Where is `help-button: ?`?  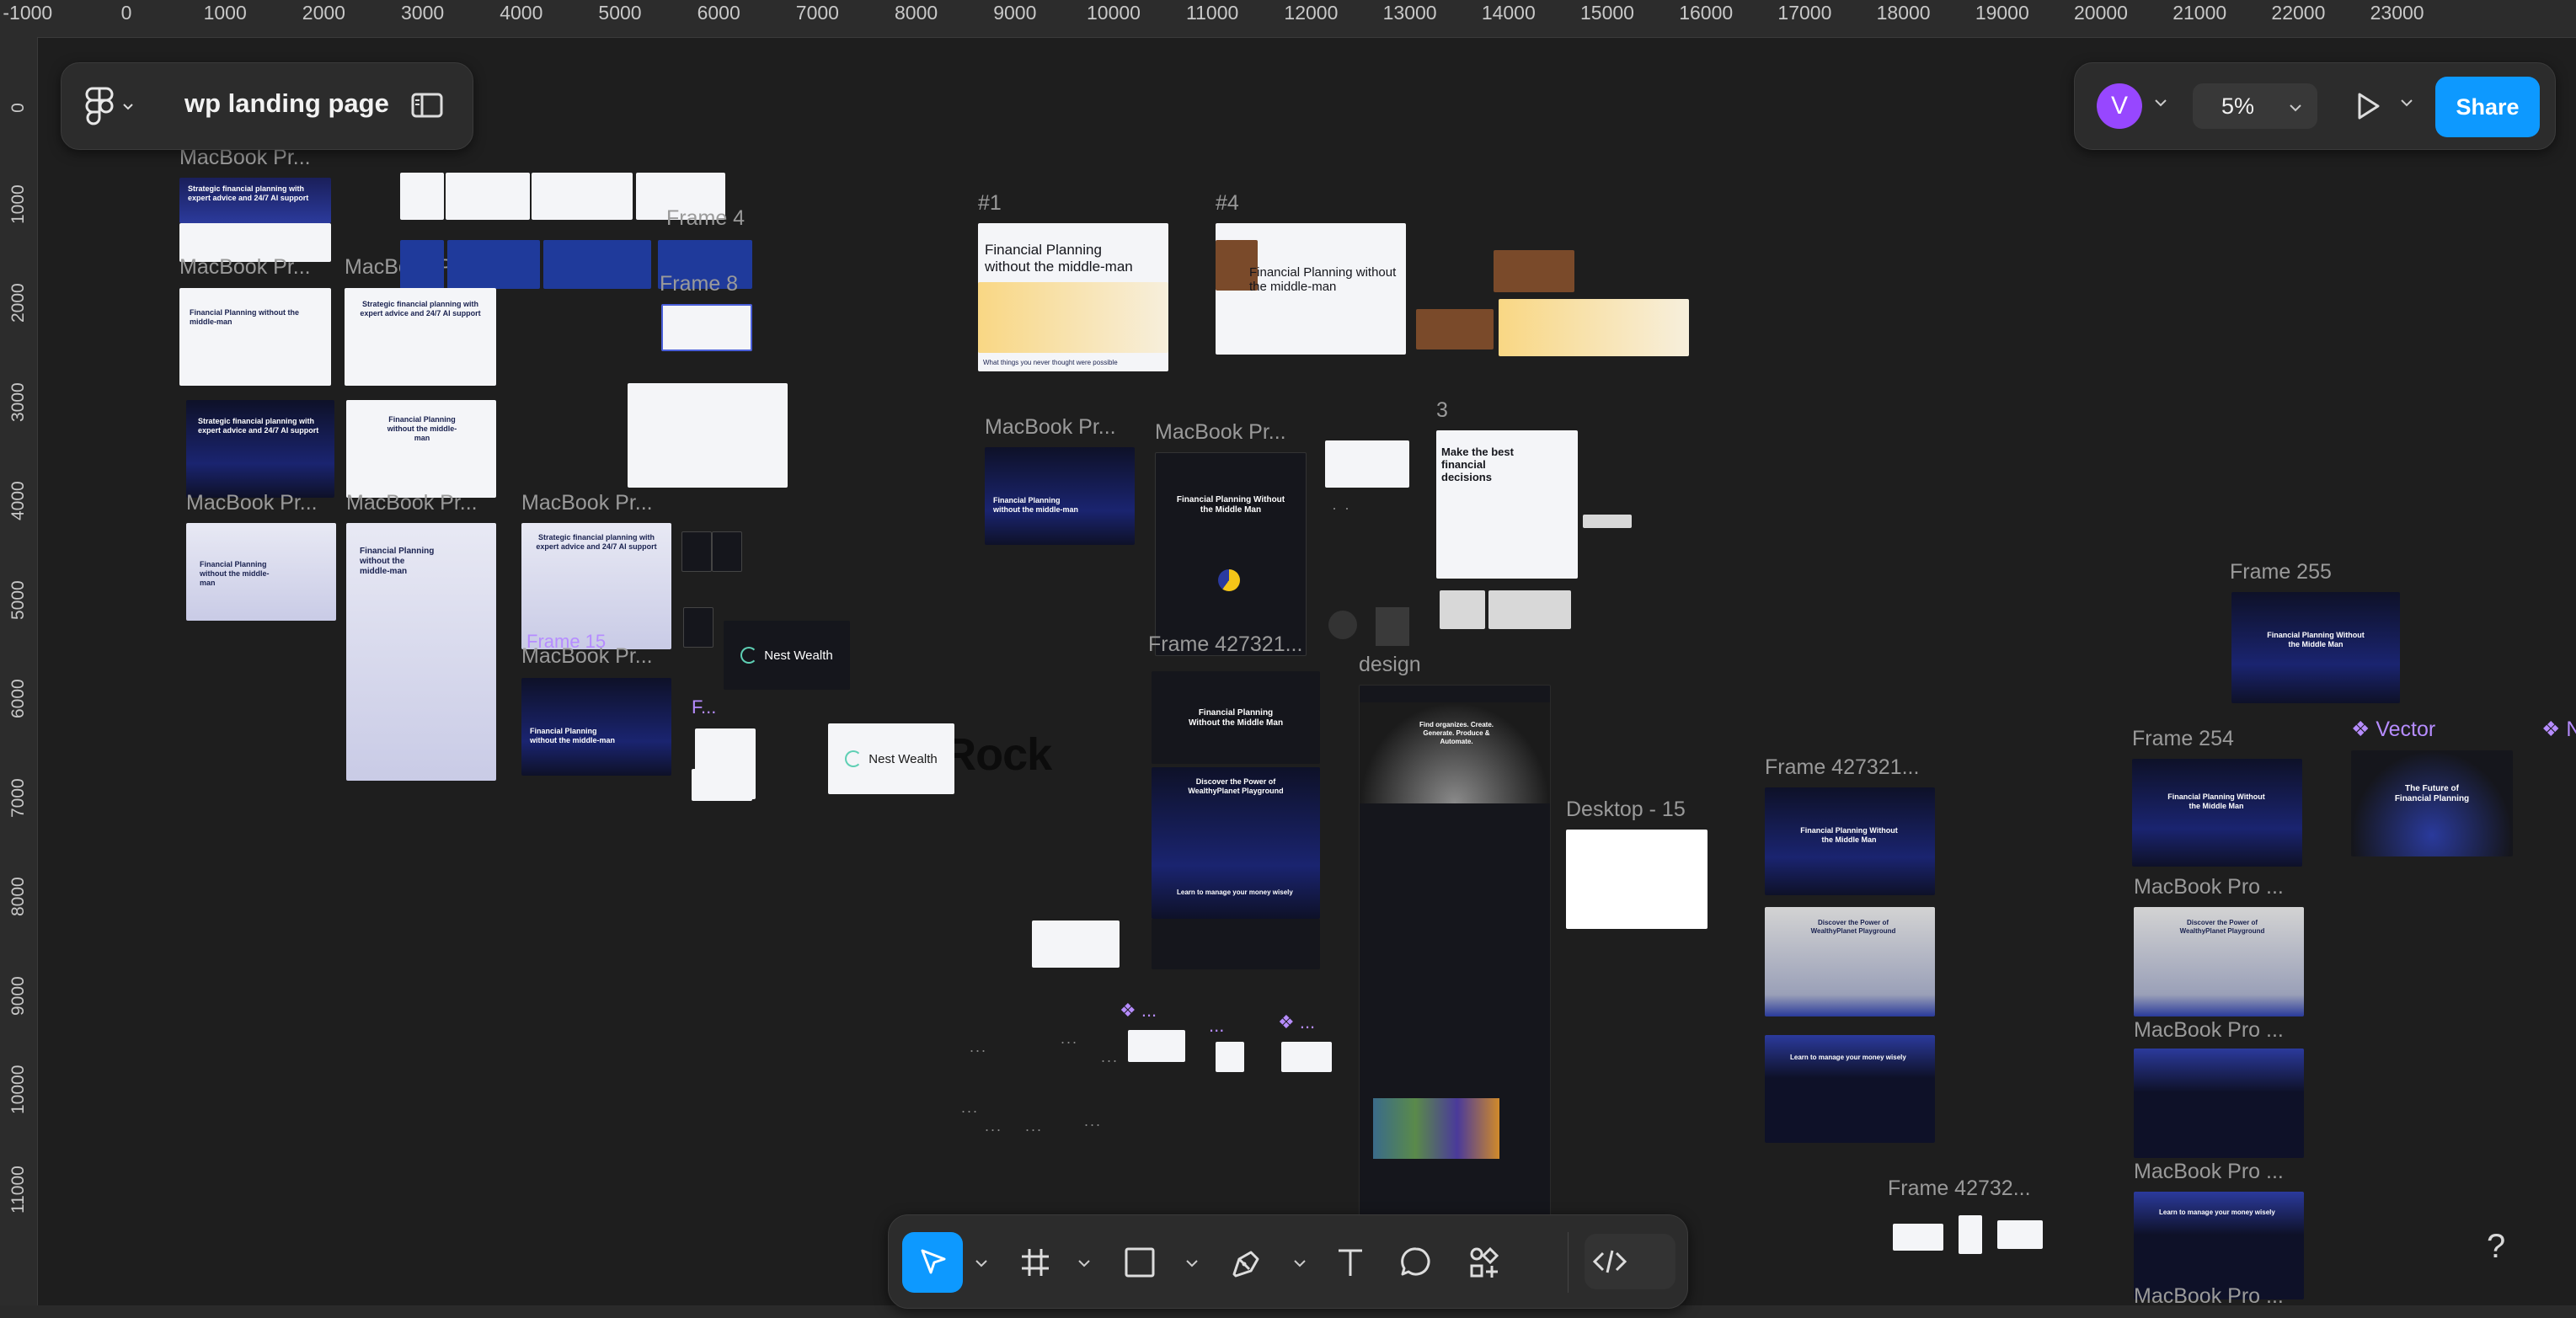
help-button: ? is located at coordinates (2496, 1247).